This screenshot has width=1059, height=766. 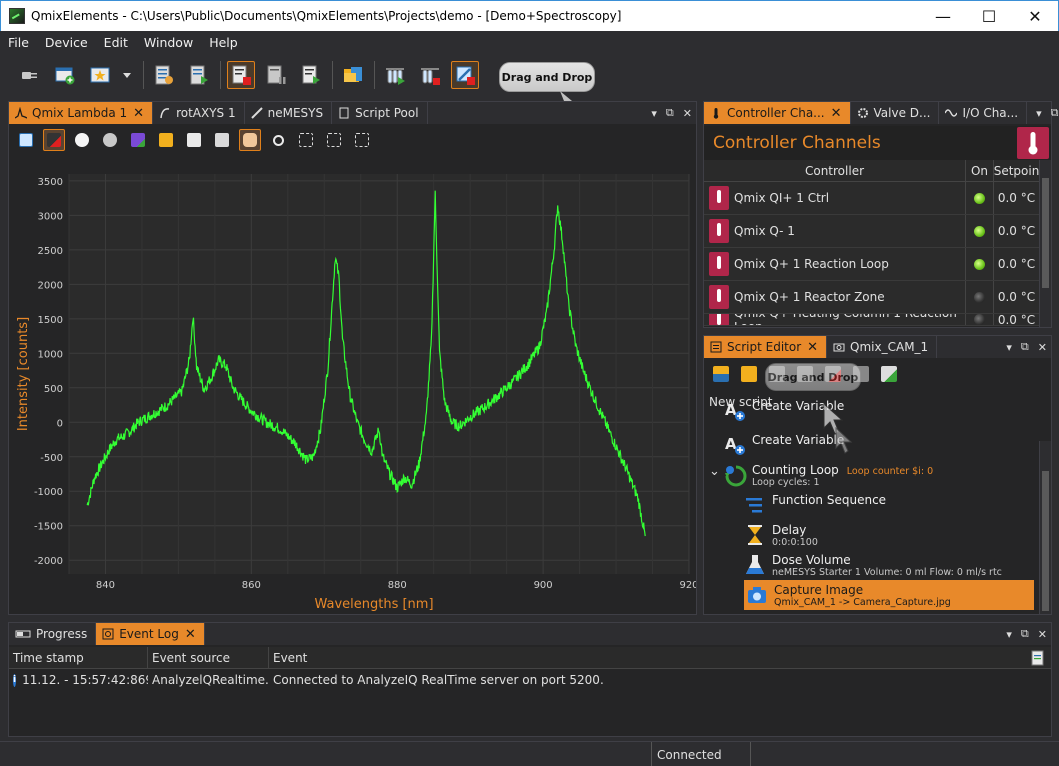 What do you see at coordinates (208, 657) in the screenshot?
I see `col-event-source: Event source` at bounding box center [208, 657].